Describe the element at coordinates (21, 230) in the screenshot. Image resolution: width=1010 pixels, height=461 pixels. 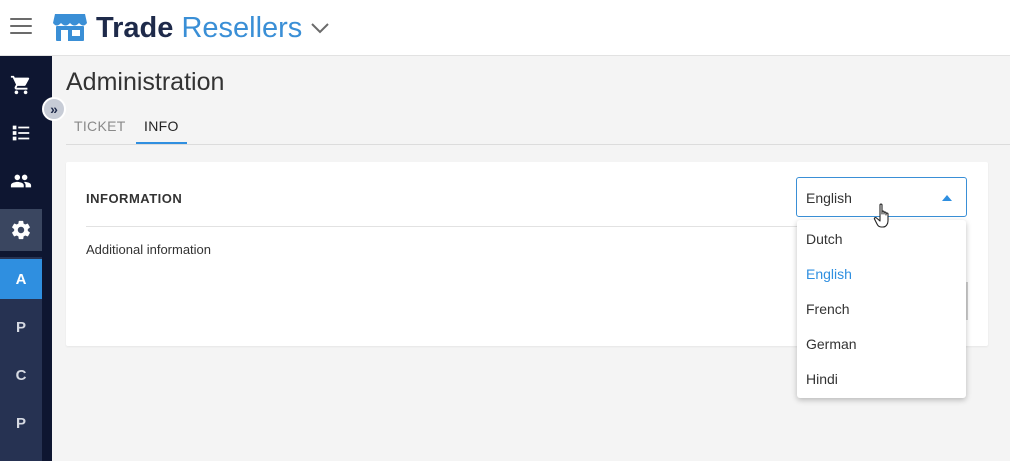
I see `settings-icon` at that location.